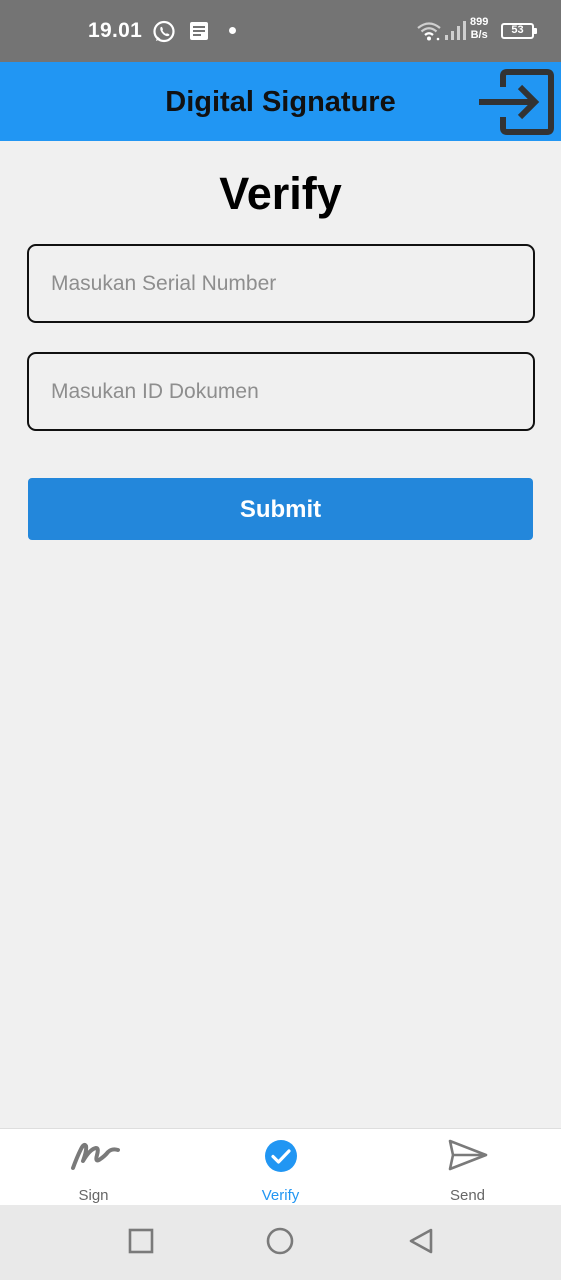 The image size is (561, 1280). What do you see at coordinates (142, 1243) in the screenshot?
I see `recent-apps-icon` at bounding box center [142, 1243].